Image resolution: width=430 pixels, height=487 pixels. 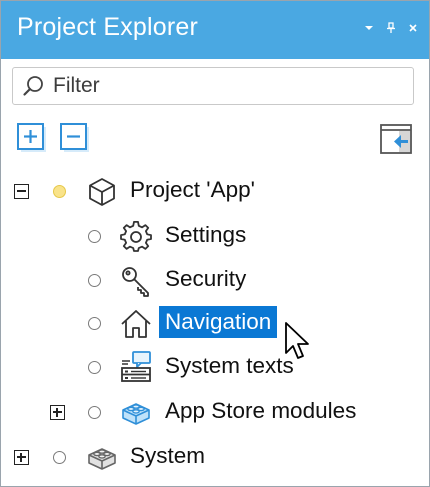 I want to click on sync-editor-icon, so click(x=396, y=139).